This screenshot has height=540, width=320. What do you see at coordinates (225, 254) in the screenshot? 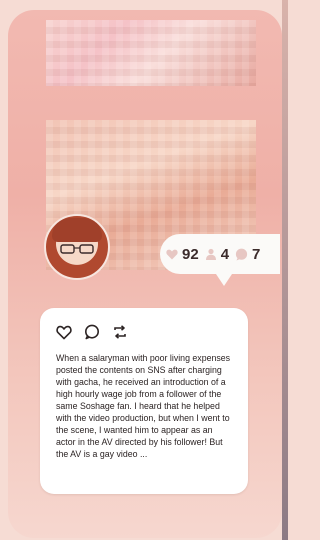
I see `followers-count: 4` at bounding box center [225, 254].